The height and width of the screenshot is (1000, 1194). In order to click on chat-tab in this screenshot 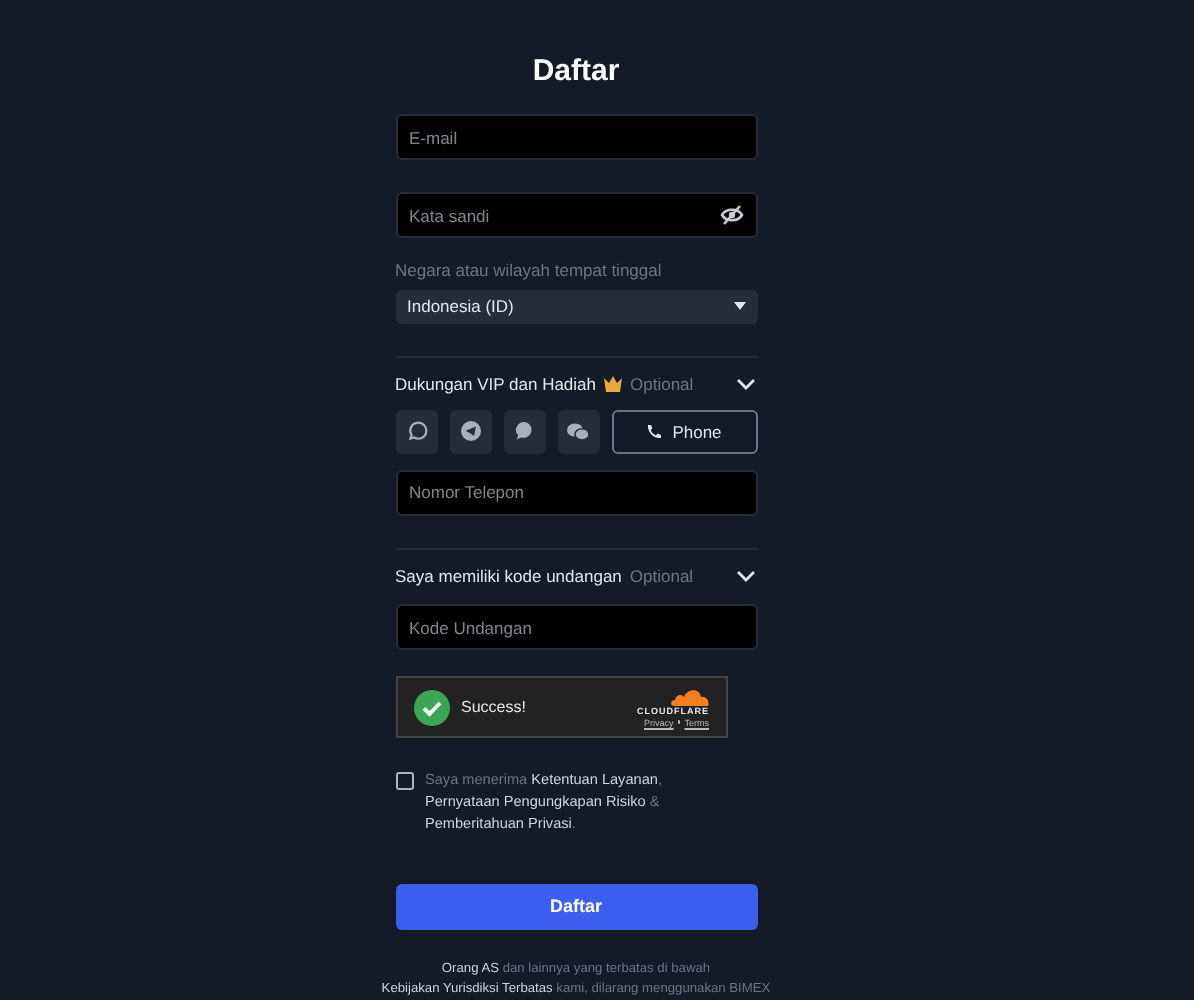, I will do `click(524, 431)`.